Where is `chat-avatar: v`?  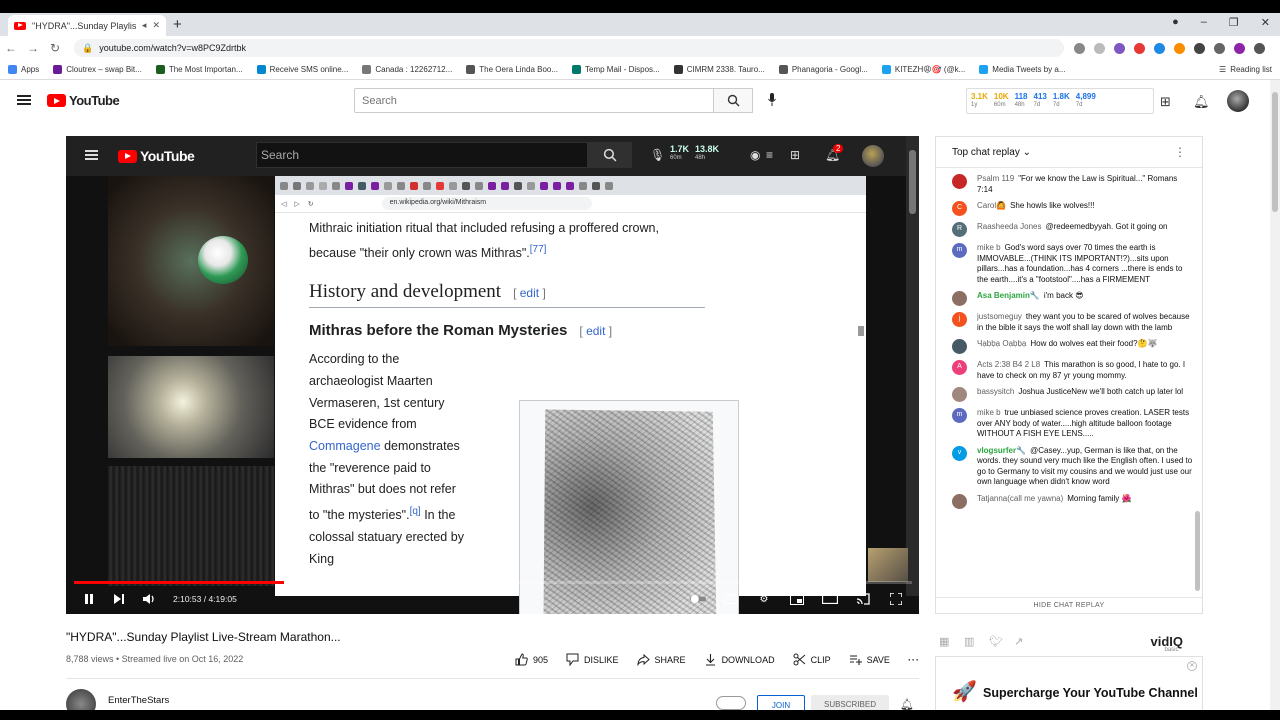 chat-avatar: v is located at coordinates (959, 453).